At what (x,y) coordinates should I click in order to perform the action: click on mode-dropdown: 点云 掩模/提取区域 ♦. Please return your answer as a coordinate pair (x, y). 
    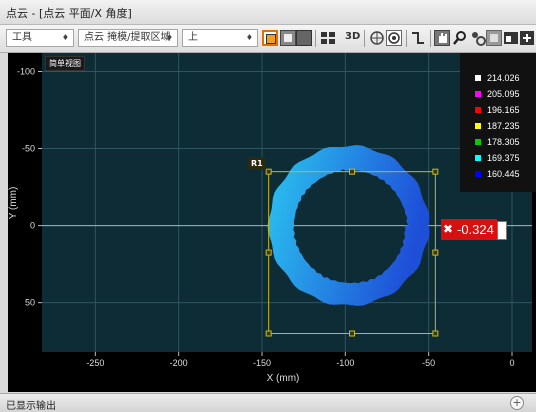
    Looking at the image, I should click on (128, 38).